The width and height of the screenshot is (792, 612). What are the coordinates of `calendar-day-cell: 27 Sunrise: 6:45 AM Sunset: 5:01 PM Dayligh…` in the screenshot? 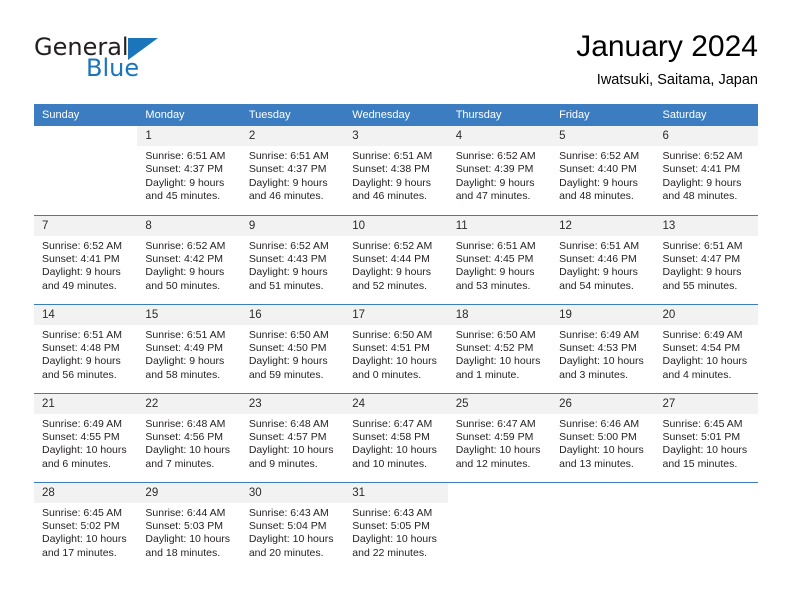 It's located at (706, 437).